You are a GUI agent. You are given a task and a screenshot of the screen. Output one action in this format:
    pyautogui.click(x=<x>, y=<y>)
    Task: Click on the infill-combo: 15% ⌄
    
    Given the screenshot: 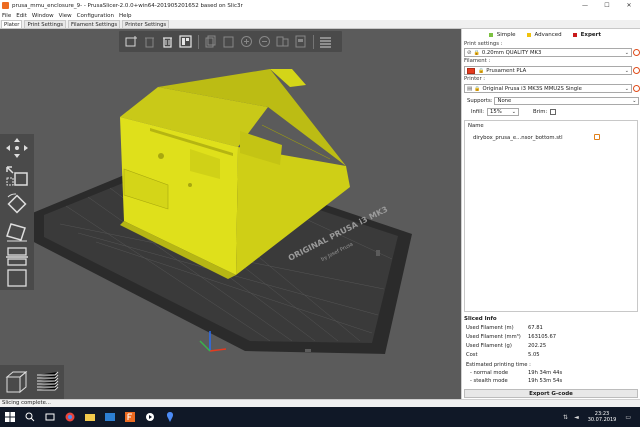 What is the action you would take?
    pyautogui.click(x=502, y=112)
    